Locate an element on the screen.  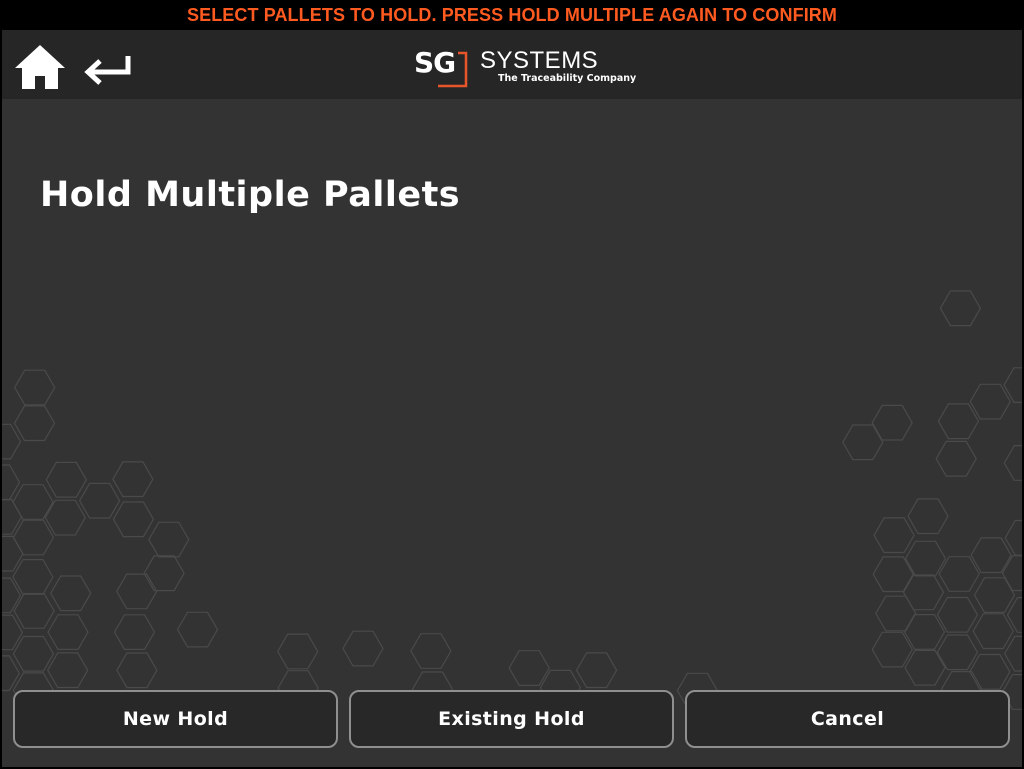
logo-mark: SG is located at coordinates (435, 62).